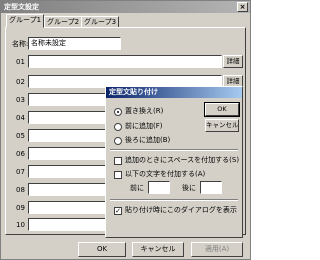  I want to click on before-label: 前に, so click(137, 188).